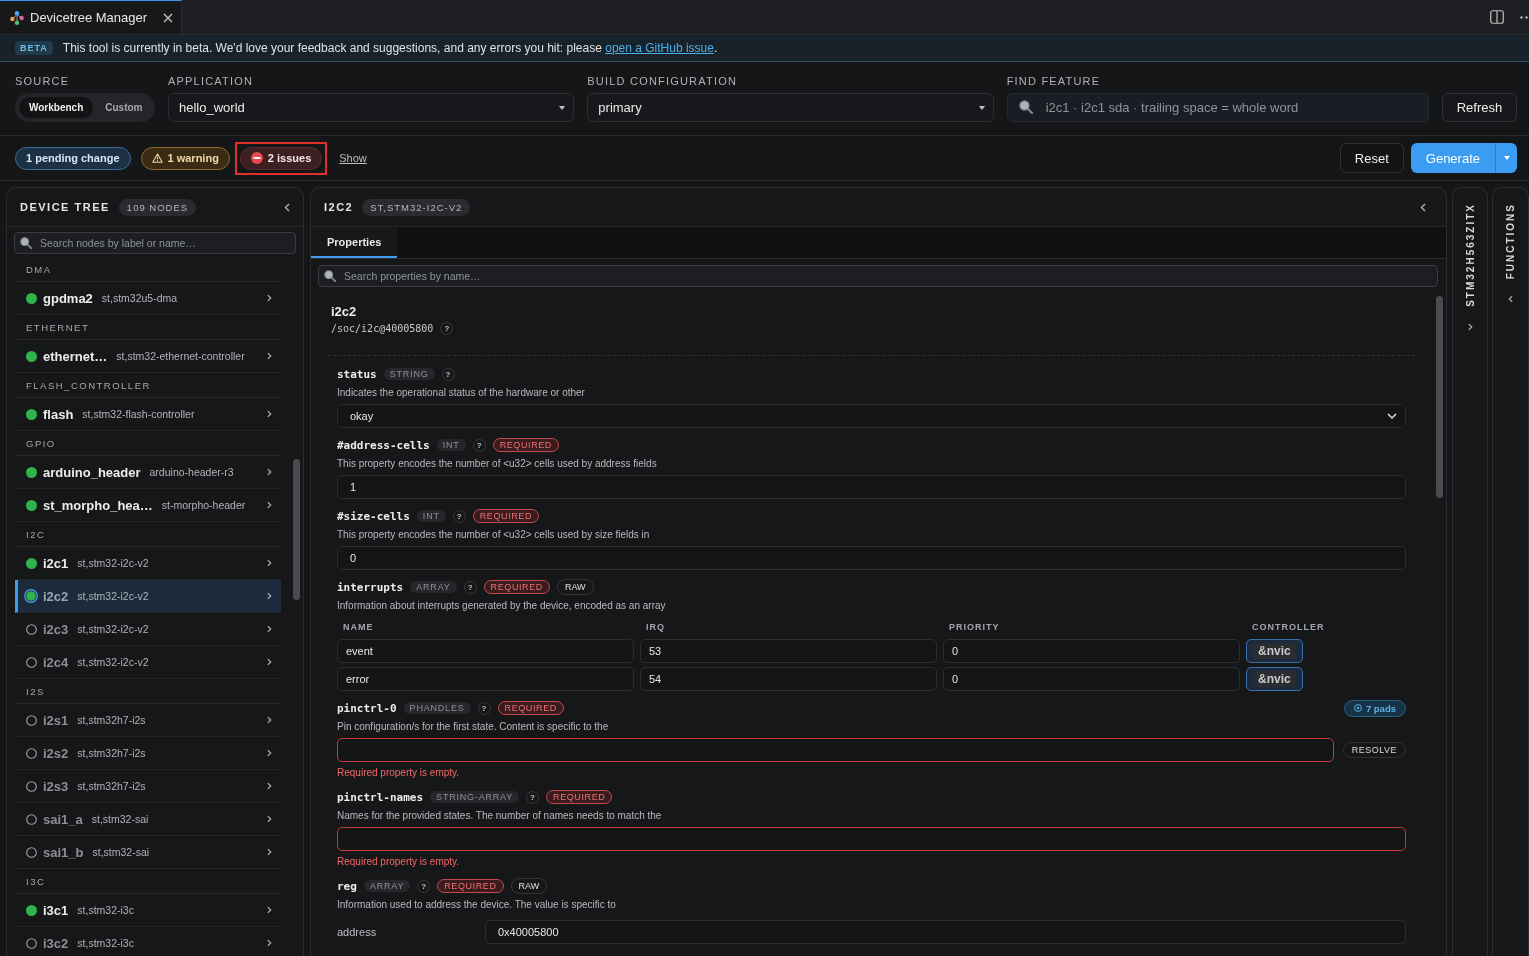 Image resolution: width=1529 pixels, height=956 pixels. Describe the element at coordinates (871, 487) in the screenshot. I see `input-field: 1` at that location.